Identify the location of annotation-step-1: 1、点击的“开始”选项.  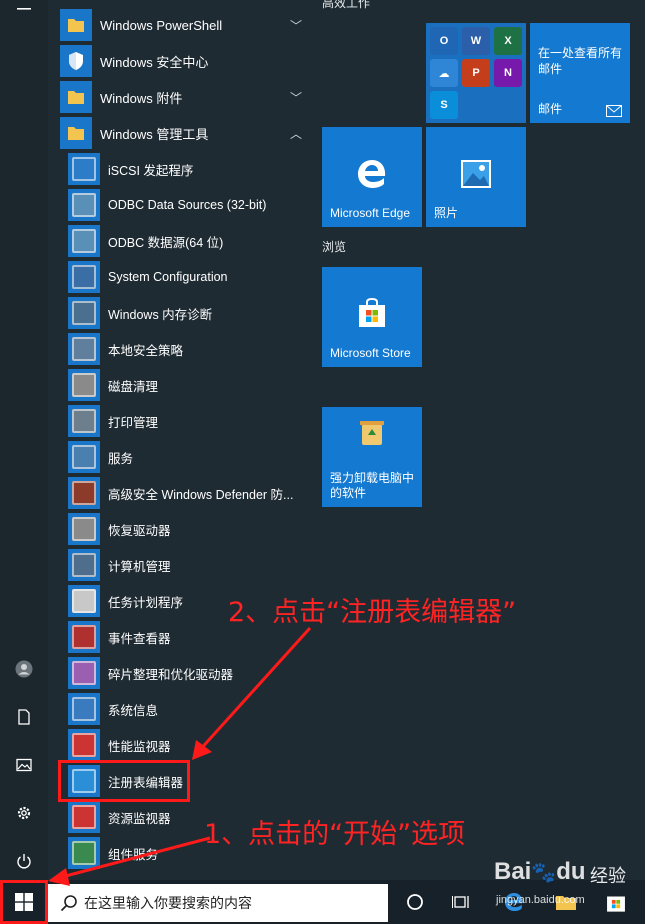
(335, 834).